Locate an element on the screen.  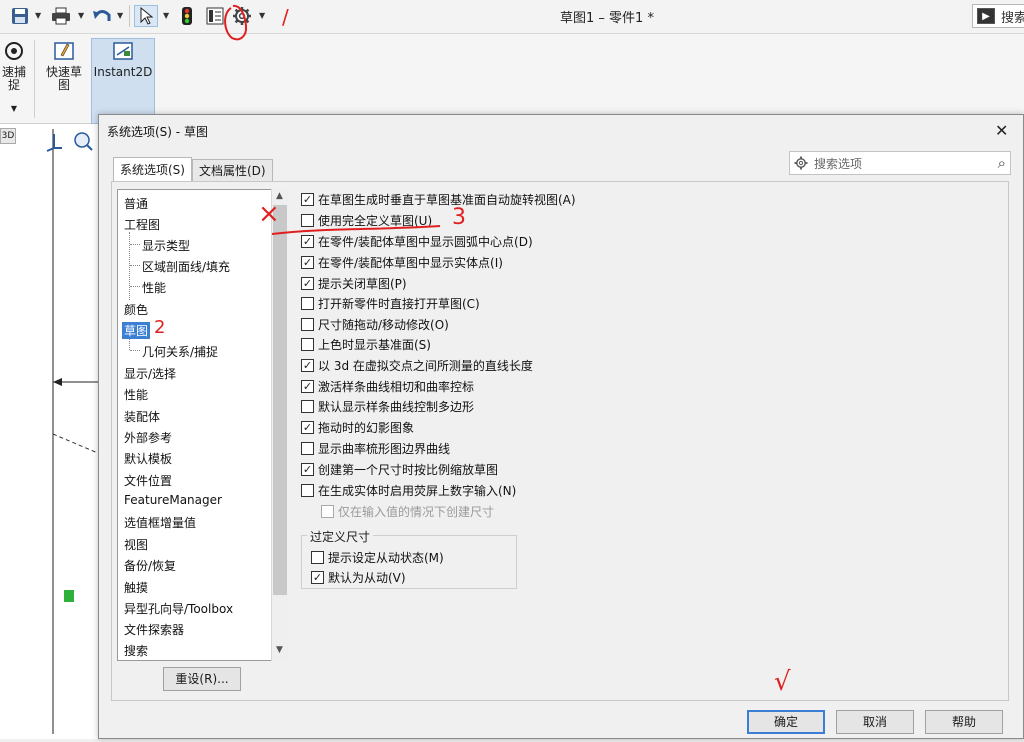
group-title: 过定义尺寸 is located at coordinates (340, 536).